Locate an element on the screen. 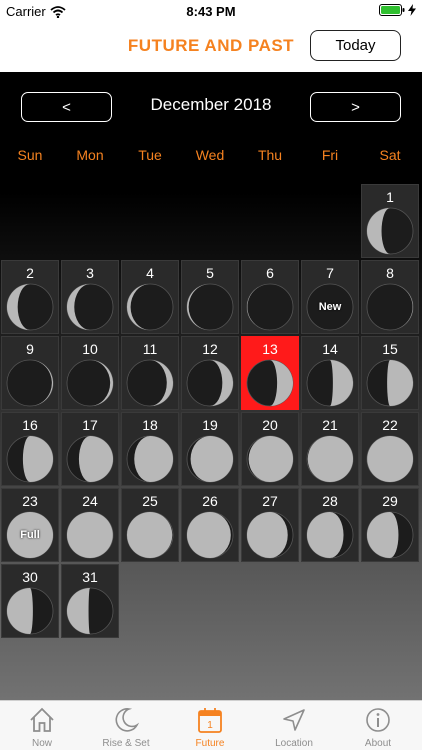 Image resolution: width=422 pixels, height=750 pixels. day-cell: 14 is located at coordinates (330, 373).